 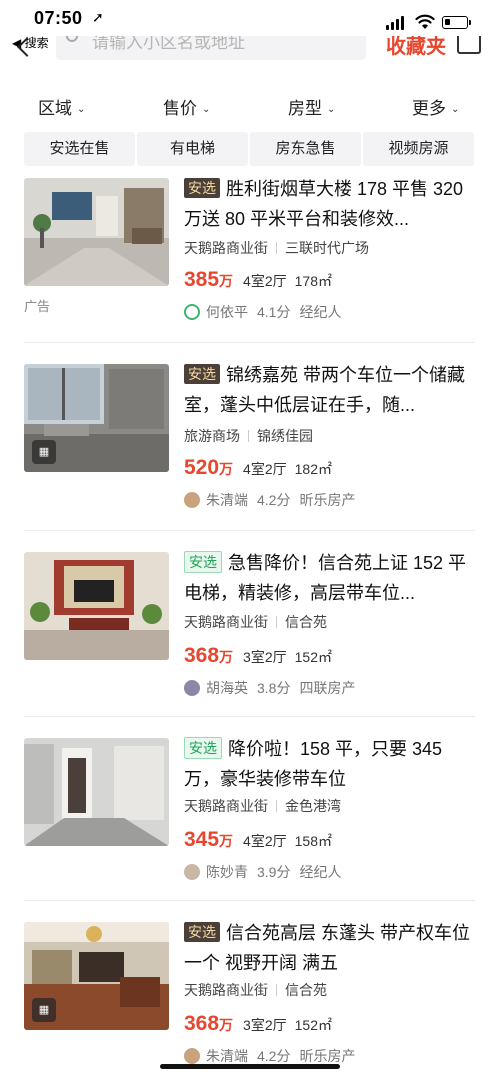 I want to click on back-arrow-icon, so click(x=27, y=47).